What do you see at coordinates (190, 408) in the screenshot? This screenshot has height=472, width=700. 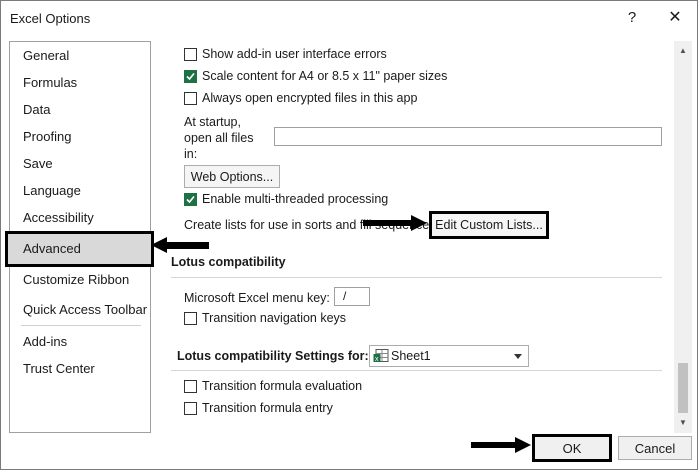 I see `transition-formula-entry-checkbox` at bounding box center [190, 408].